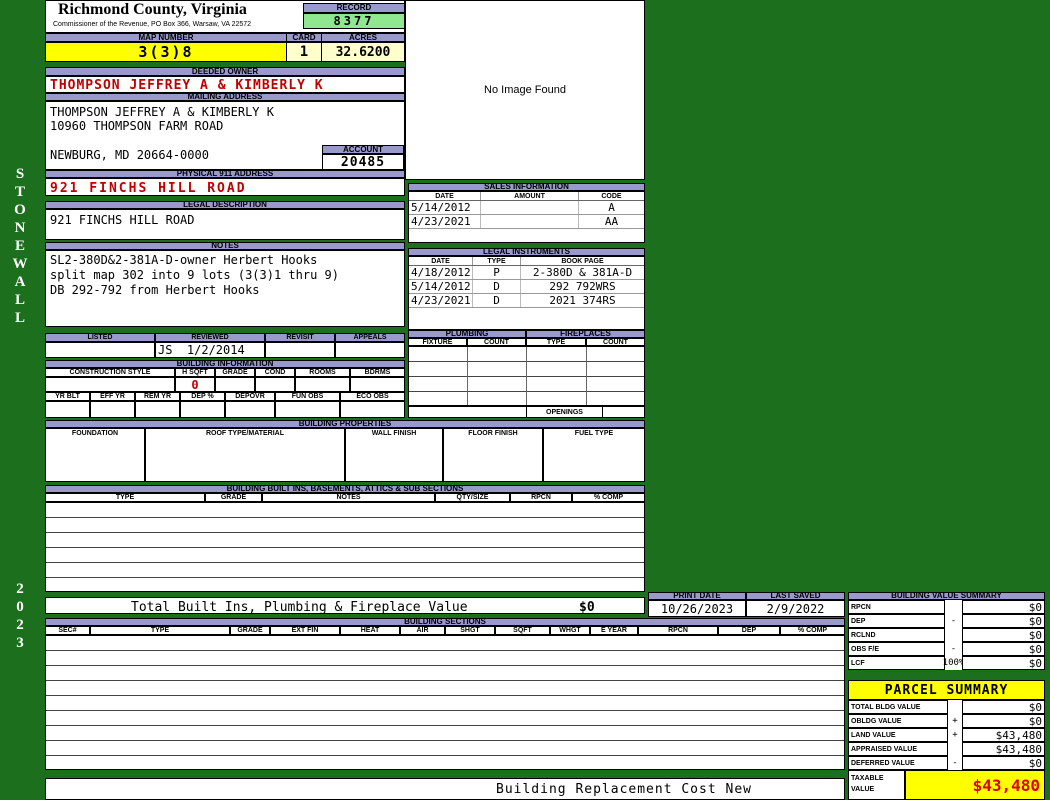 The image size is (1050, 800). I want to click on col-heat: HEAT, so click(370, 630).